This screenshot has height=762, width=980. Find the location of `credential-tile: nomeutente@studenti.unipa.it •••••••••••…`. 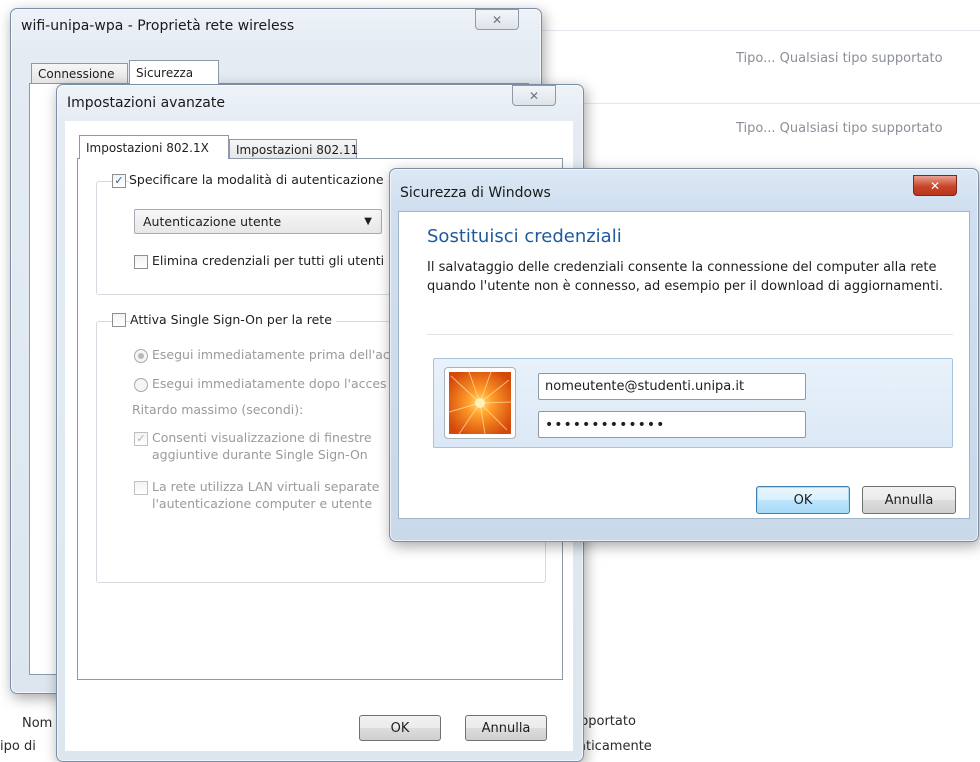

credential-tile: nomeutente@studenti.unipa.it •••••••••••… is located at coordinates (693, 403).